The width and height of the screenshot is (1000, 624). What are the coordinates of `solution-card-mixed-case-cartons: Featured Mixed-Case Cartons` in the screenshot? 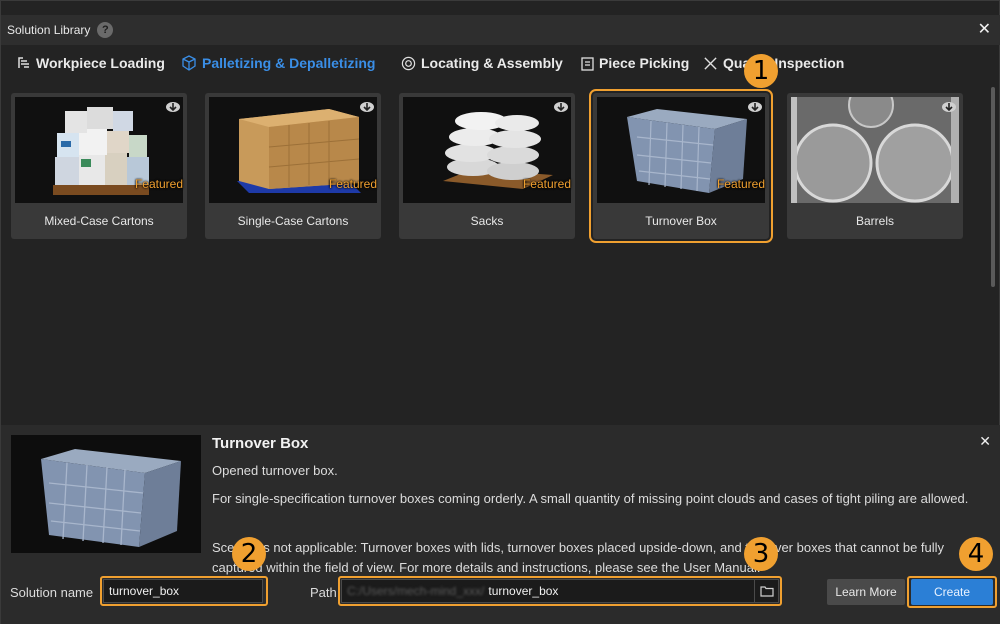 It's located at (99, 166).